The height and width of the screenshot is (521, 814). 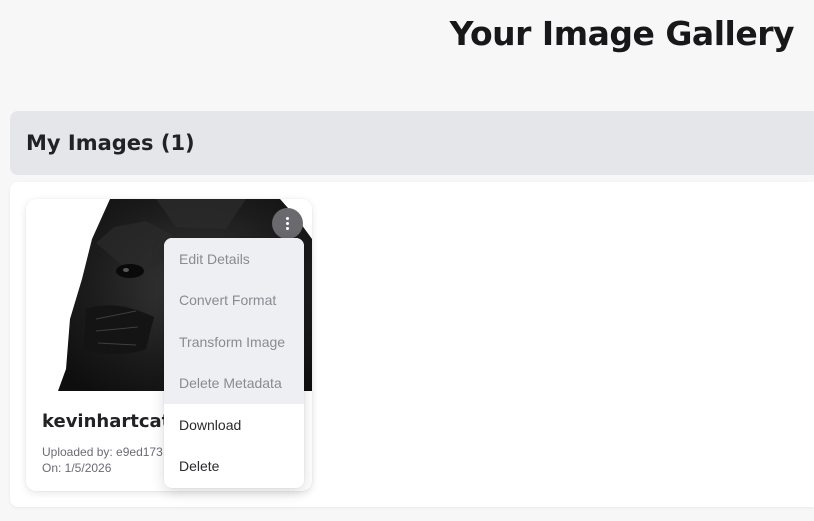 I want to click on menu-item-delete-metadata: Delete Metadata, so click(x=234, y=383).